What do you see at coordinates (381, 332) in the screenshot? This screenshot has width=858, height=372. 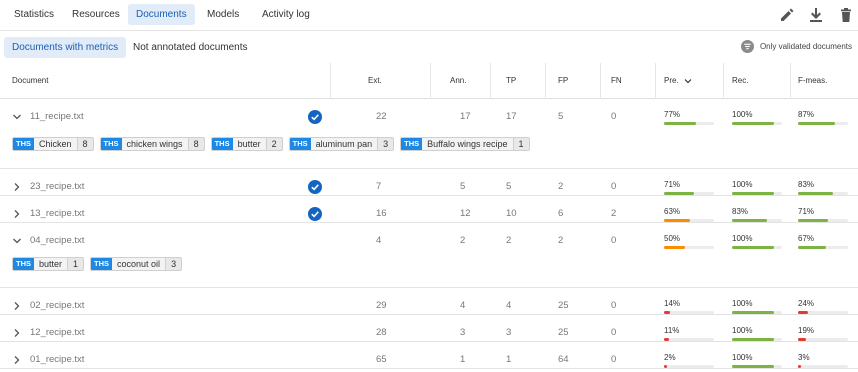 I see `cell-ext: 28` at bounding box center [381, 332].